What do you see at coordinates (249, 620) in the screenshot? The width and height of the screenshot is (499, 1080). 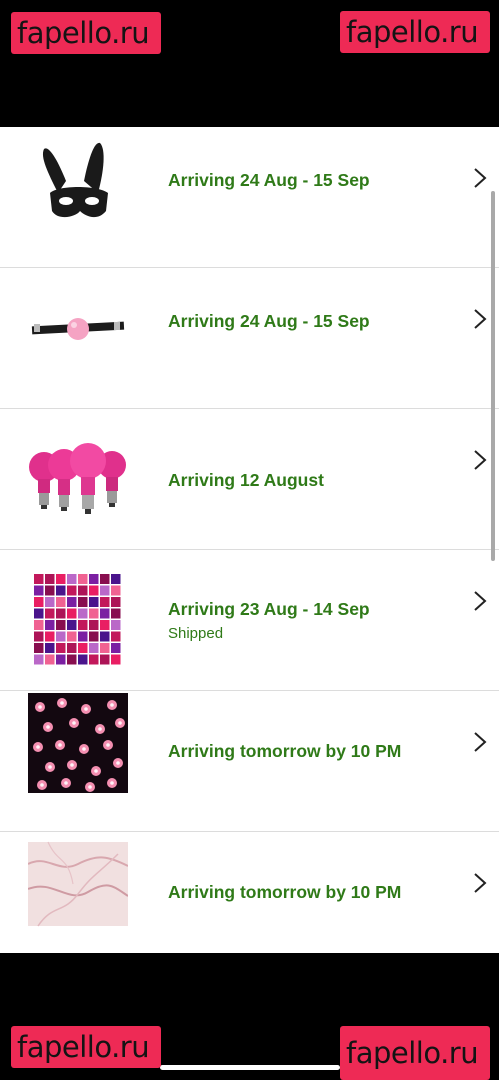 I see `order-row: Arriving 23 Aug - 14 Sep Shipped` at bounding box center [249, 620].